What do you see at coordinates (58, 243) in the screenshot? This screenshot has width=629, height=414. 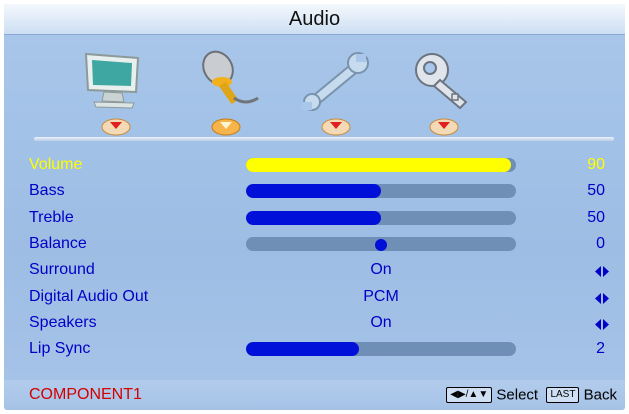 I see `setting-label: Balance` at bounding box center [58, 243].